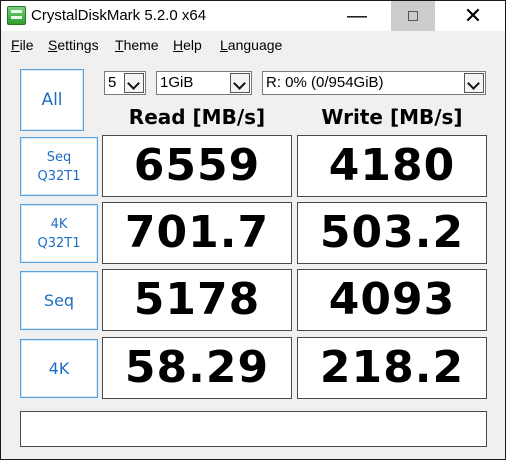 The image size is (506, 460). What do you see at coordinates (59, 233) in the screenshot?
I see `4k-q32t1-button: 4K Q32T1` at bounding box center [59, 233].